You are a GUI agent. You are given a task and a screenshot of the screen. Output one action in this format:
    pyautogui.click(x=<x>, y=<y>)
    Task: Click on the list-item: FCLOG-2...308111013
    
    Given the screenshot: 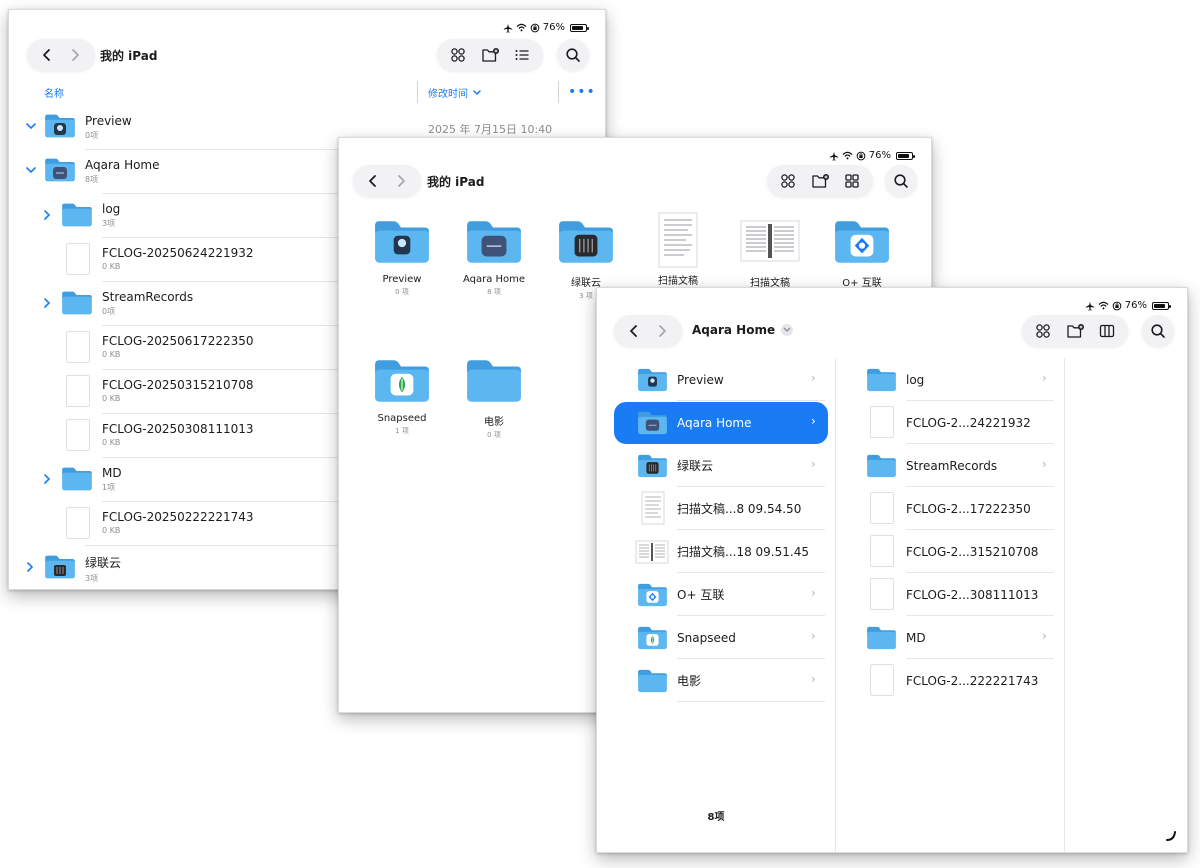 What is the action you would take?
    pyautogui.click(x=950, y=594)
    